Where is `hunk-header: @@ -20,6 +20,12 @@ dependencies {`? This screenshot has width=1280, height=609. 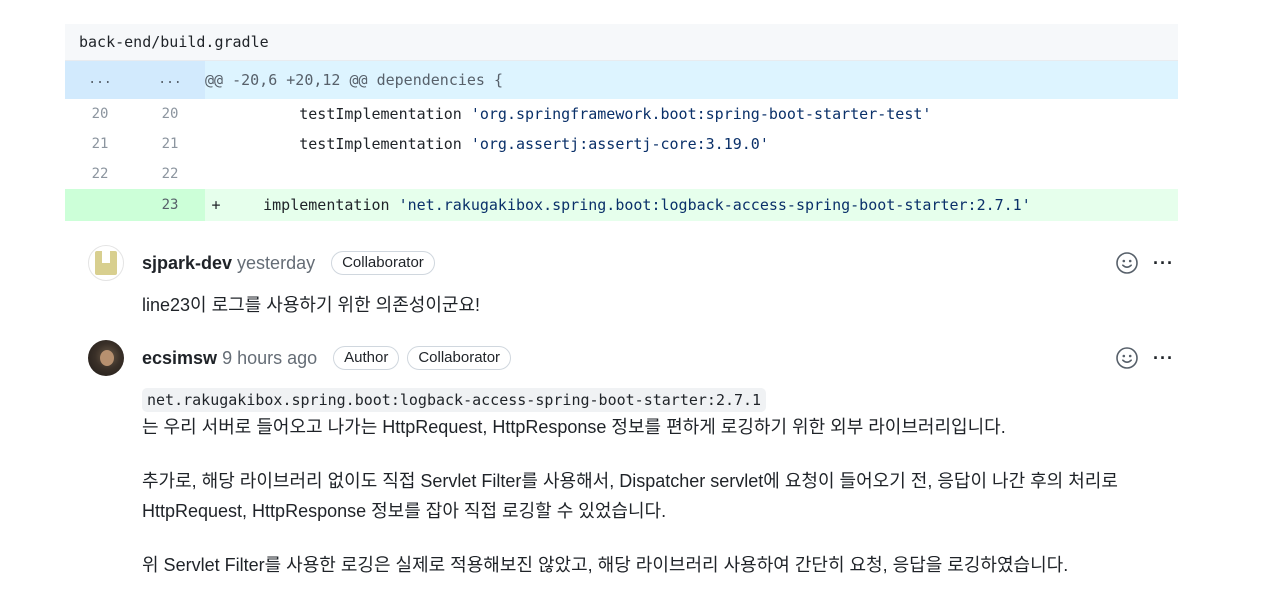 hunk-header: @@ -20,6 +20,12 @@ dependencies { is located at coordinates (354, 80).